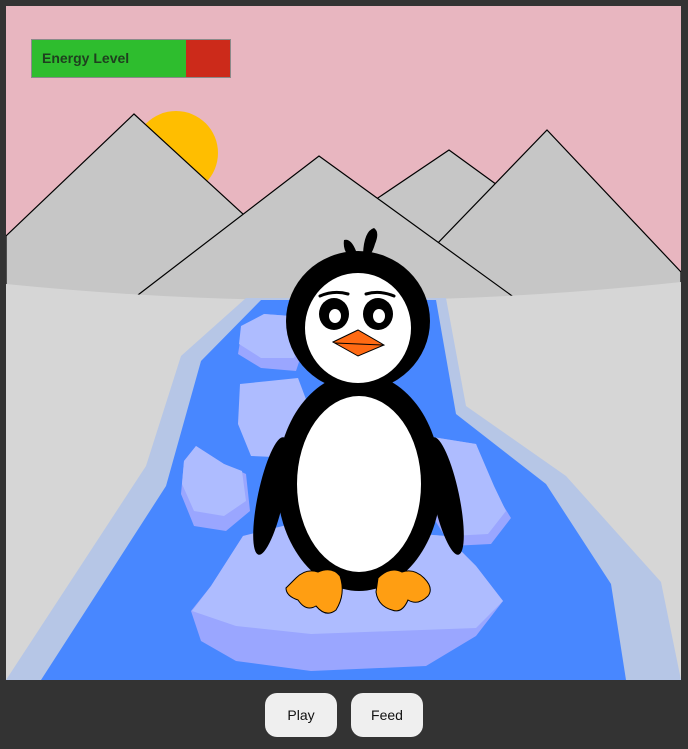 This screenshot has width=688, height=749. I want to click on penguin-face, so click(358, 328).